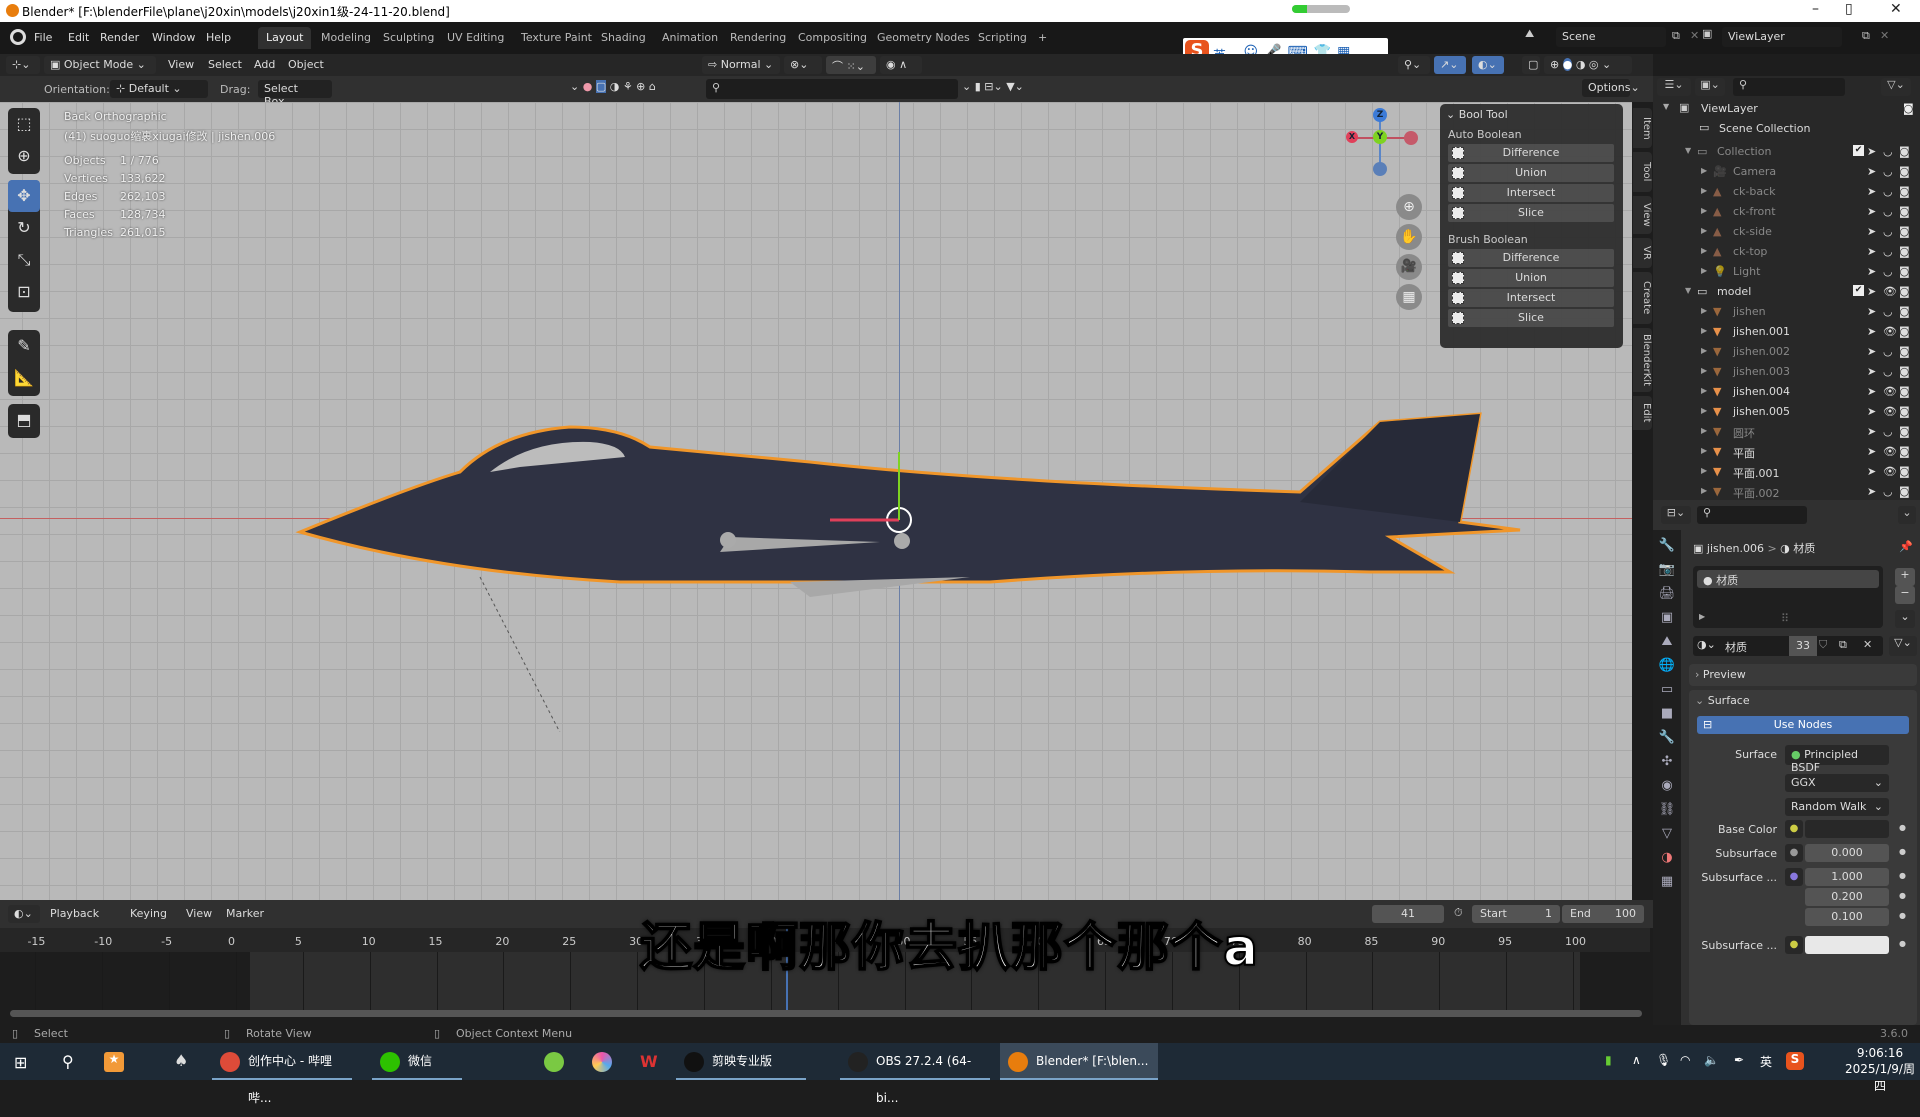  What do you see at coordinates (1685, 1060) in the screenshot?
I see `wifi-icon: ◠` at bounding box center [1685, 1060].